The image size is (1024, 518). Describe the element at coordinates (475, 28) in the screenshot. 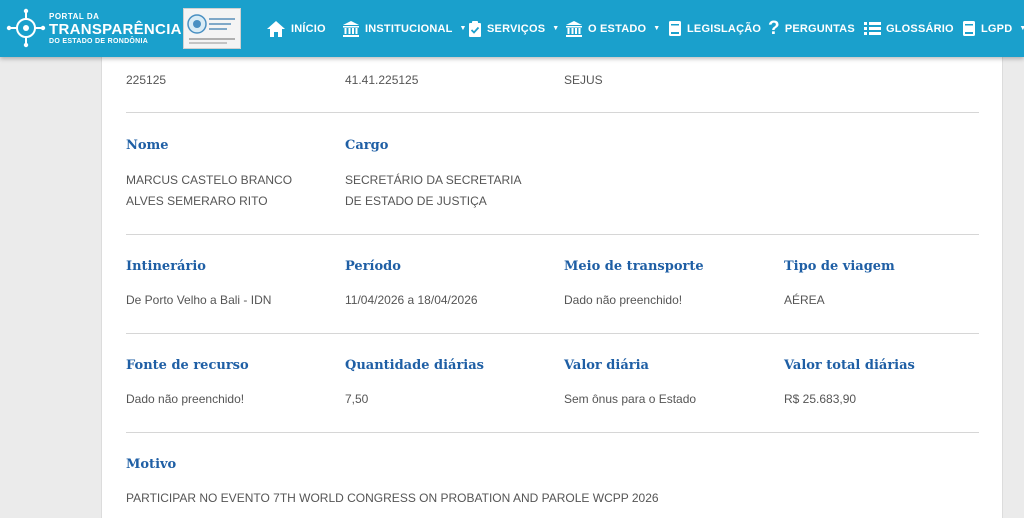

I see `clipboard-check-icon` at that location.